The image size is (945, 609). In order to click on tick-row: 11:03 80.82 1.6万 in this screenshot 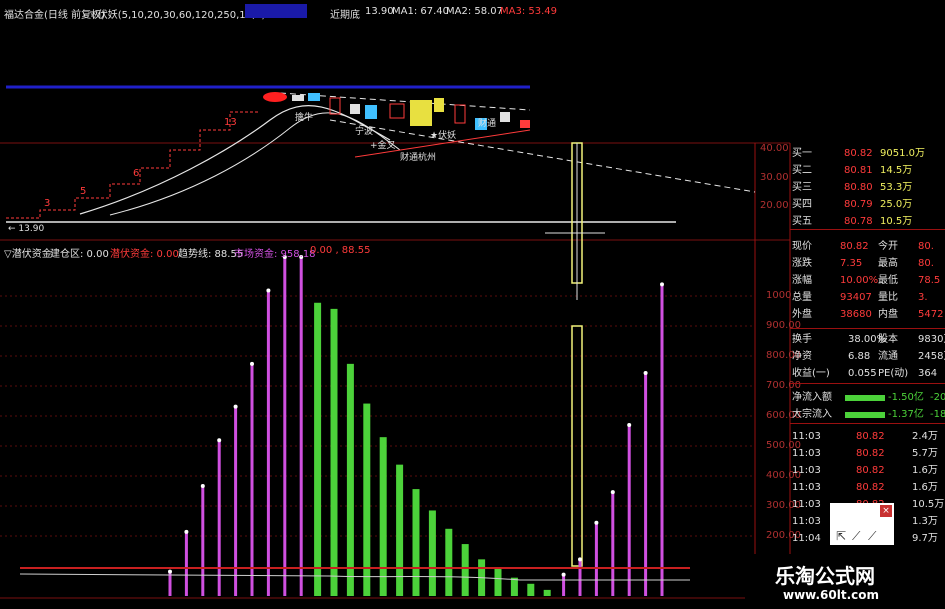, I will do `click(867, 487)`.